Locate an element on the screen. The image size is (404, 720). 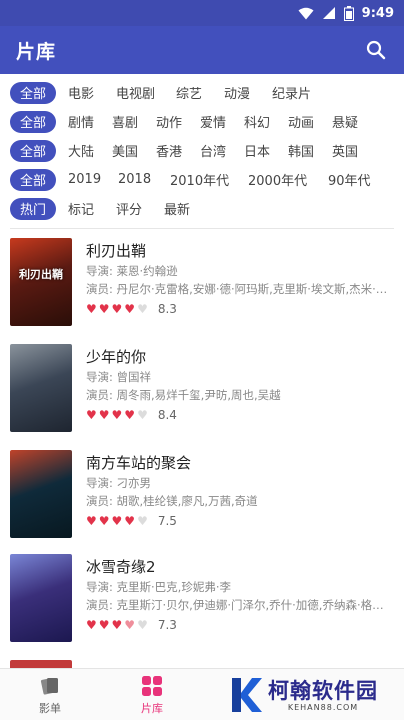
nav-tab-library: 片库 is located at coordinates (152, 695).